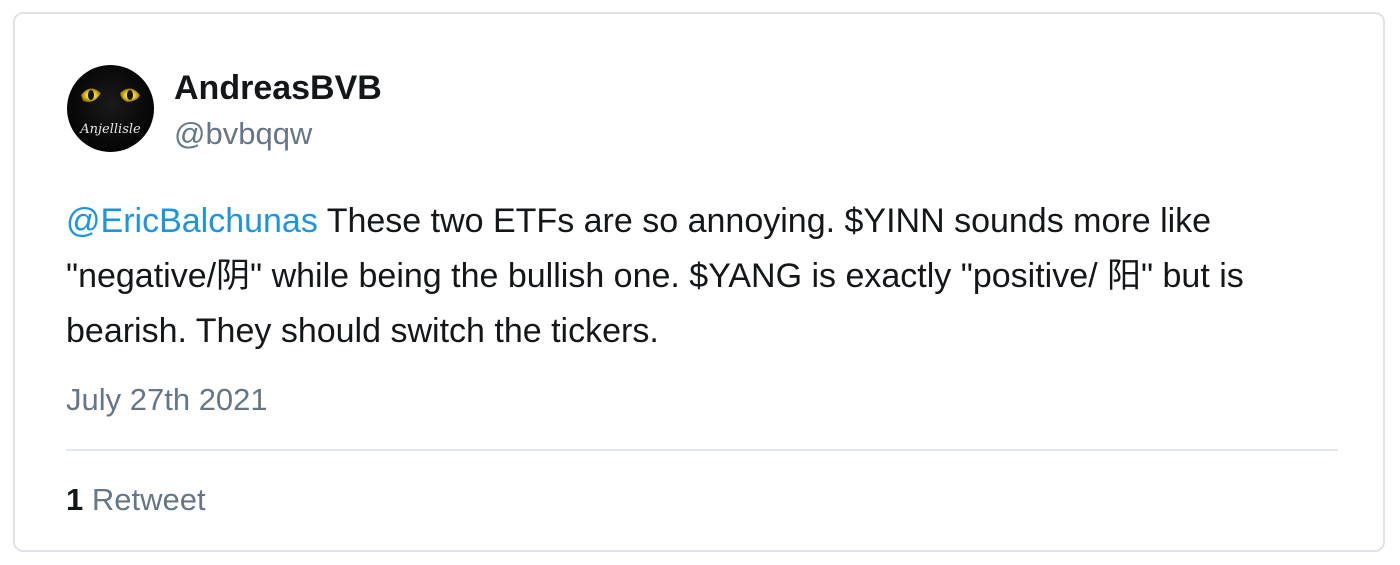 This screenshot has height=565, width=1400. Describe the element at coordinates (167, 400) in the screenshot. I see `tweet-date: July 27th 2021` at that location.